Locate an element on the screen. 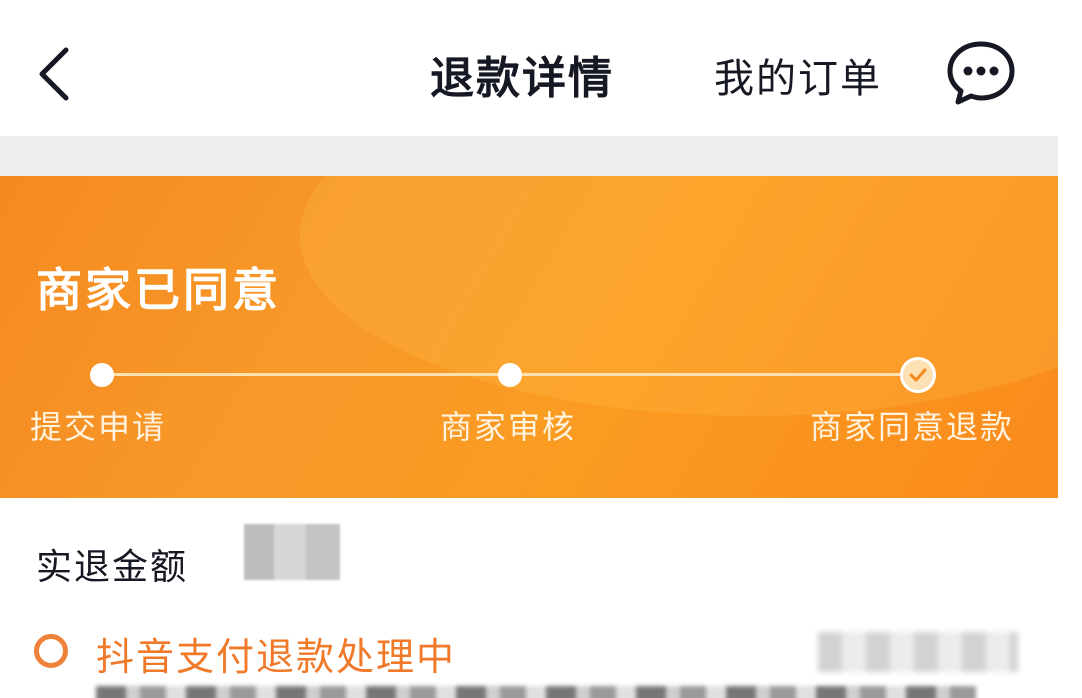 This screenshot has width=1082, height=698. page-title: 退款详情 is located at coordinates (522, 78).